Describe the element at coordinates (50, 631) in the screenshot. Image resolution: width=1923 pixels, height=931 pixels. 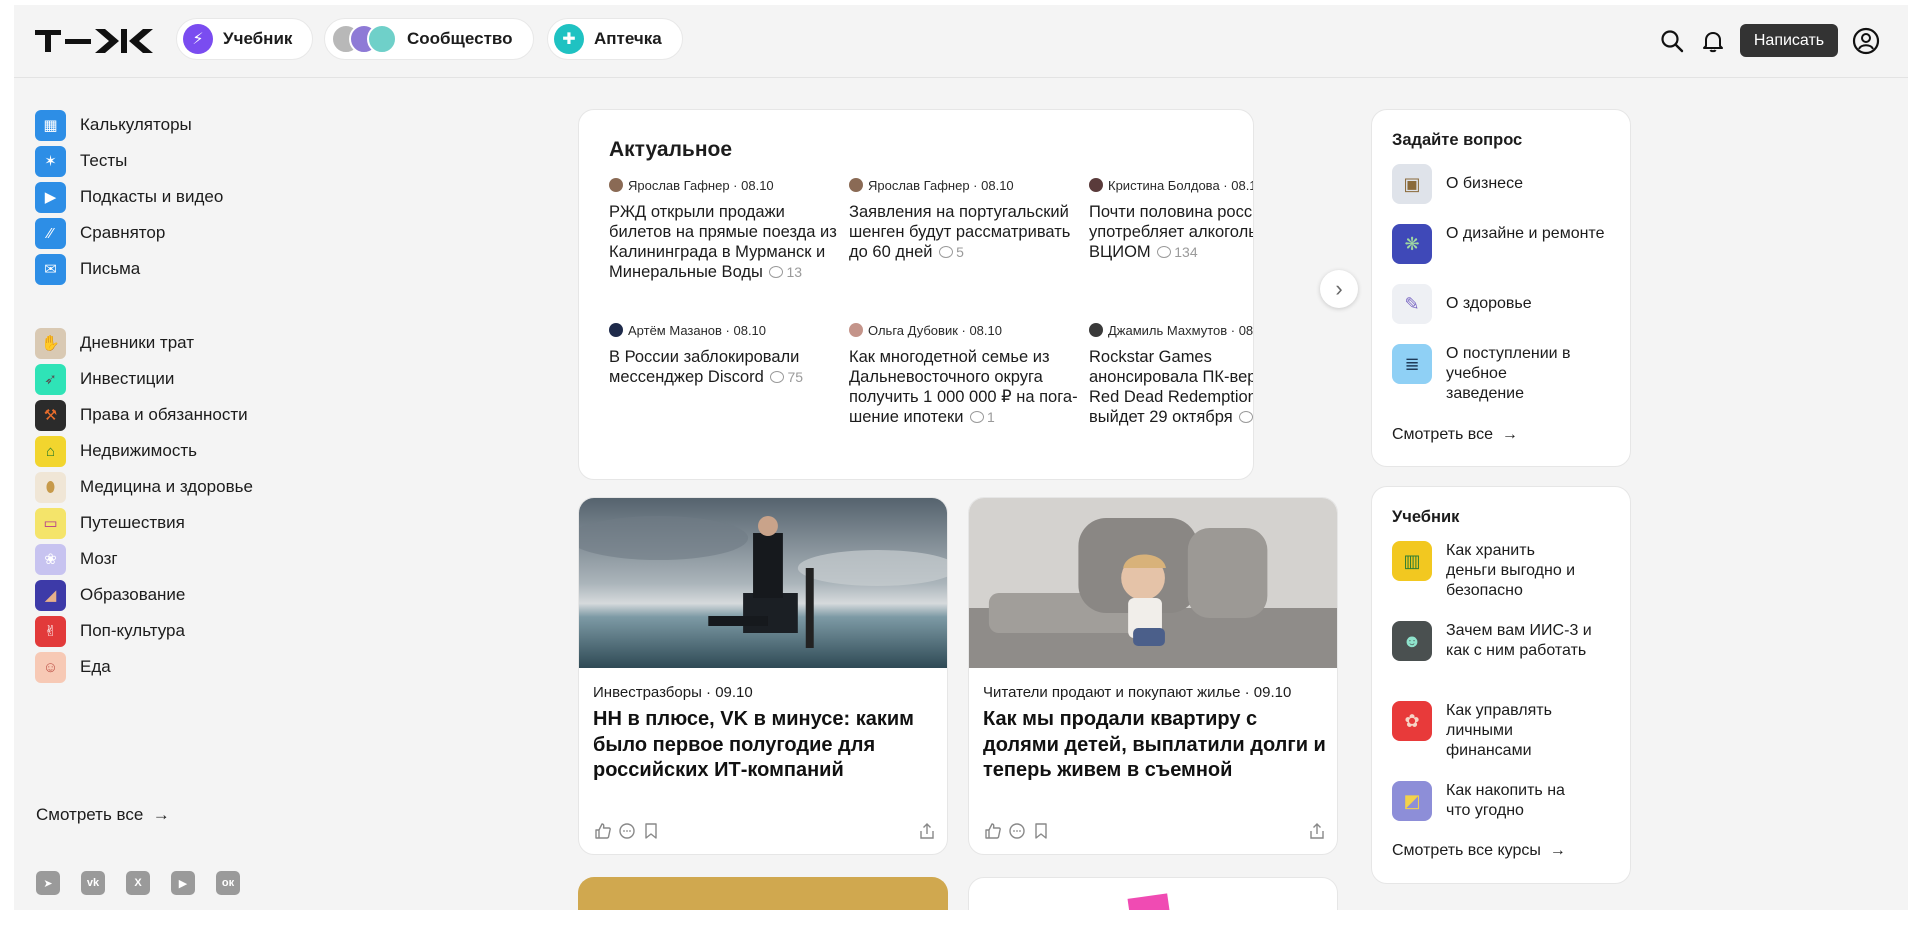
I see `hand-icon: ✌` at that location.